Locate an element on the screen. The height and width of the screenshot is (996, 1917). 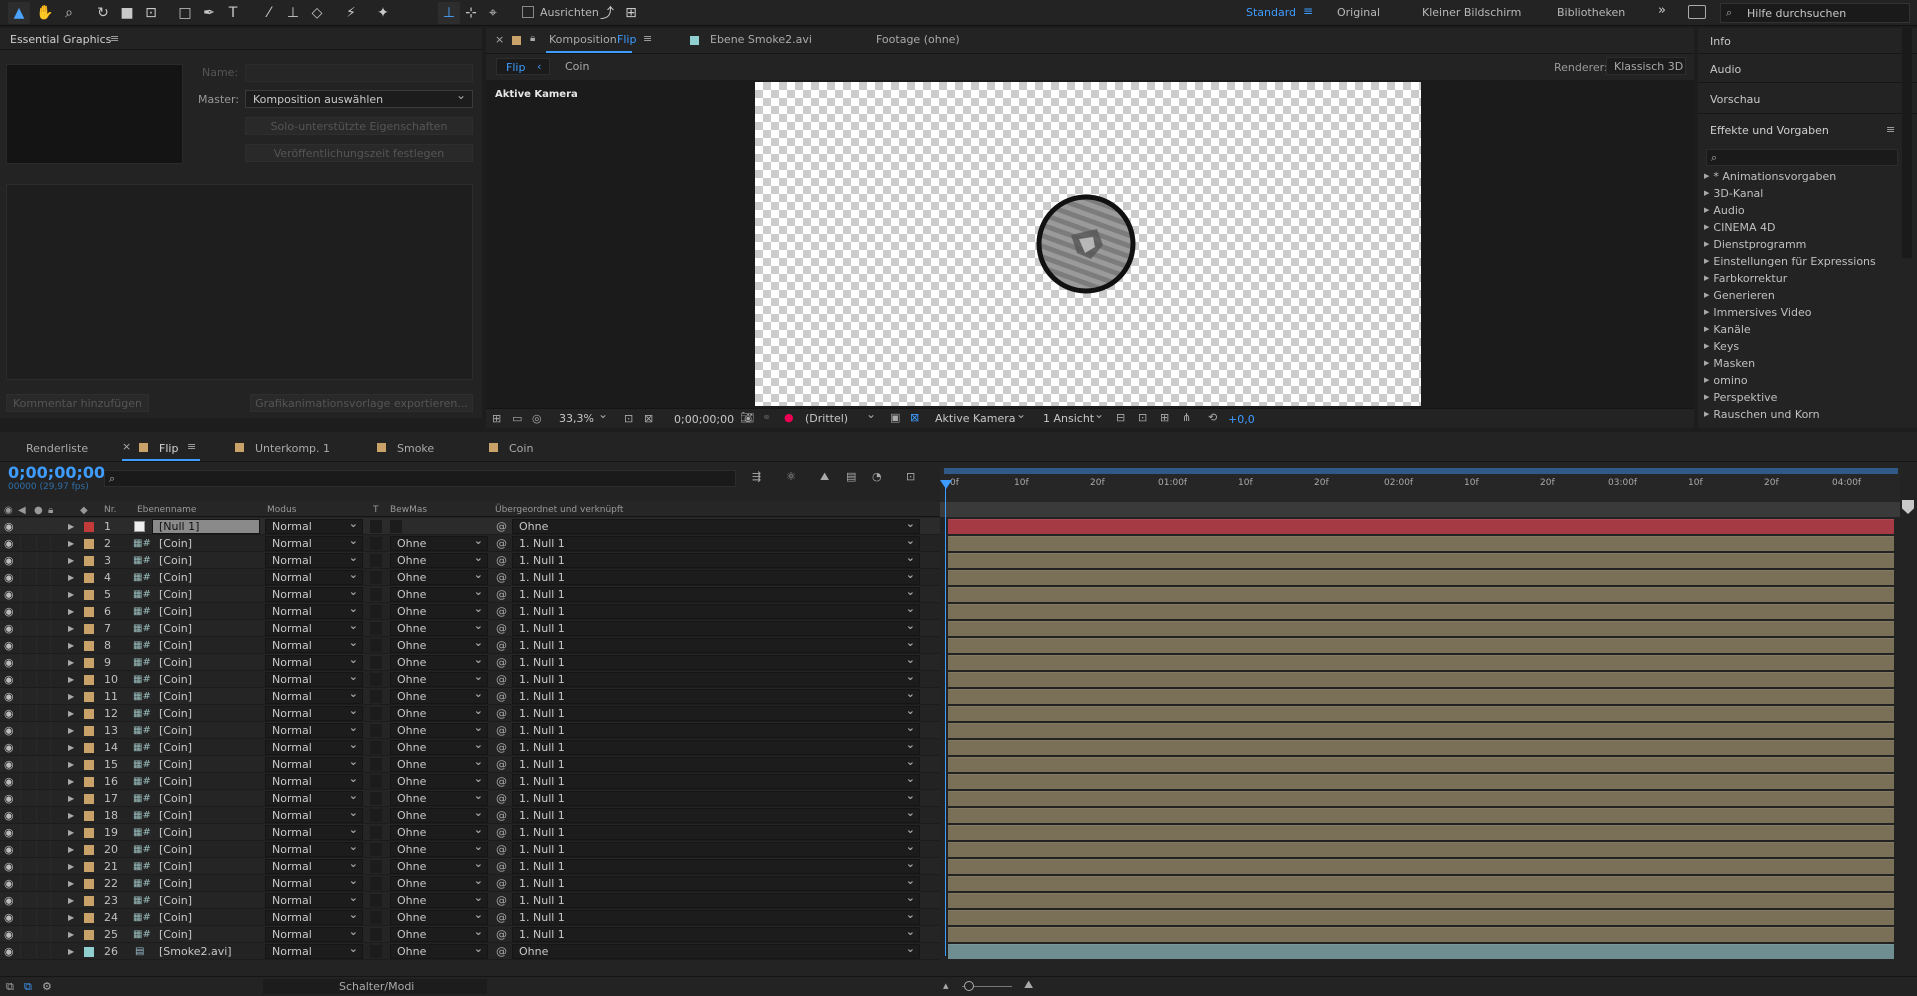
channel-icon: ● is located at coordinates (789, 417).